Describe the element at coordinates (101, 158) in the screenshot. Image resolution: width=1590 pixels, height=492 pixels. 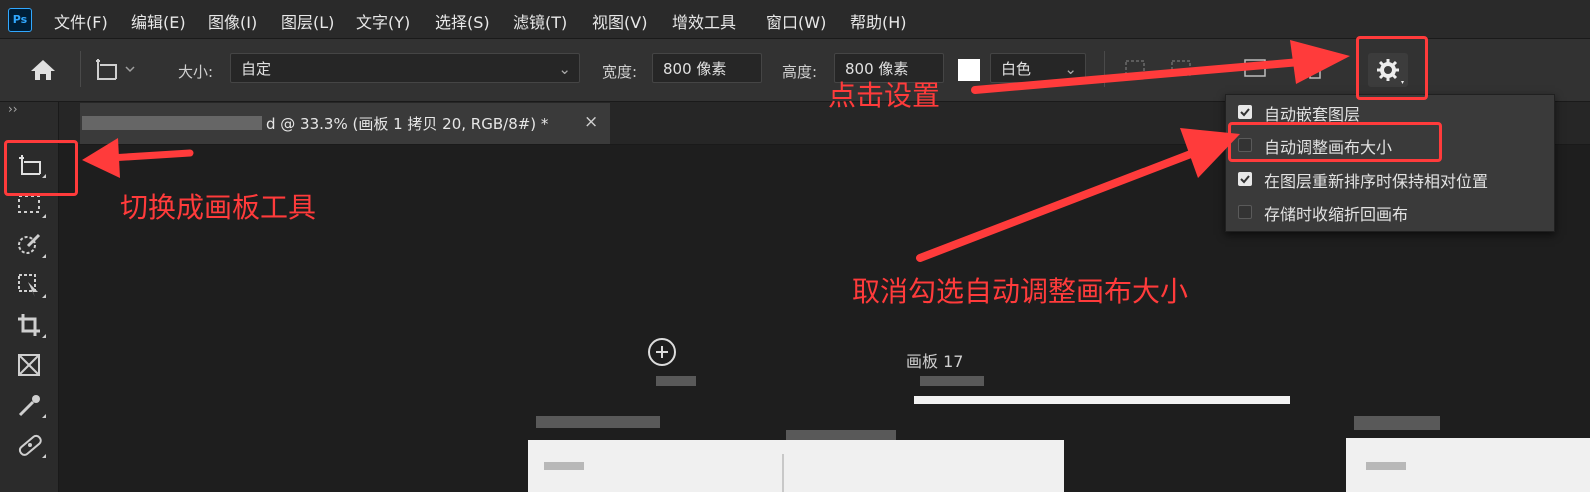
I see `arrow-to-tool-head` at that location.